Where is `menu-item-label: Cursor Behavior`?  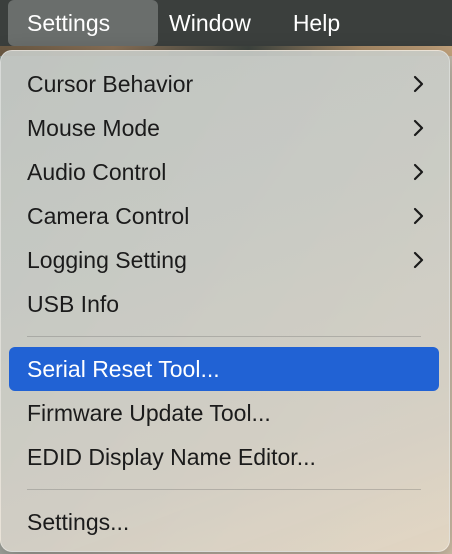
menu-item-label: Cursor Behavior is located at coordinates (110, 83).